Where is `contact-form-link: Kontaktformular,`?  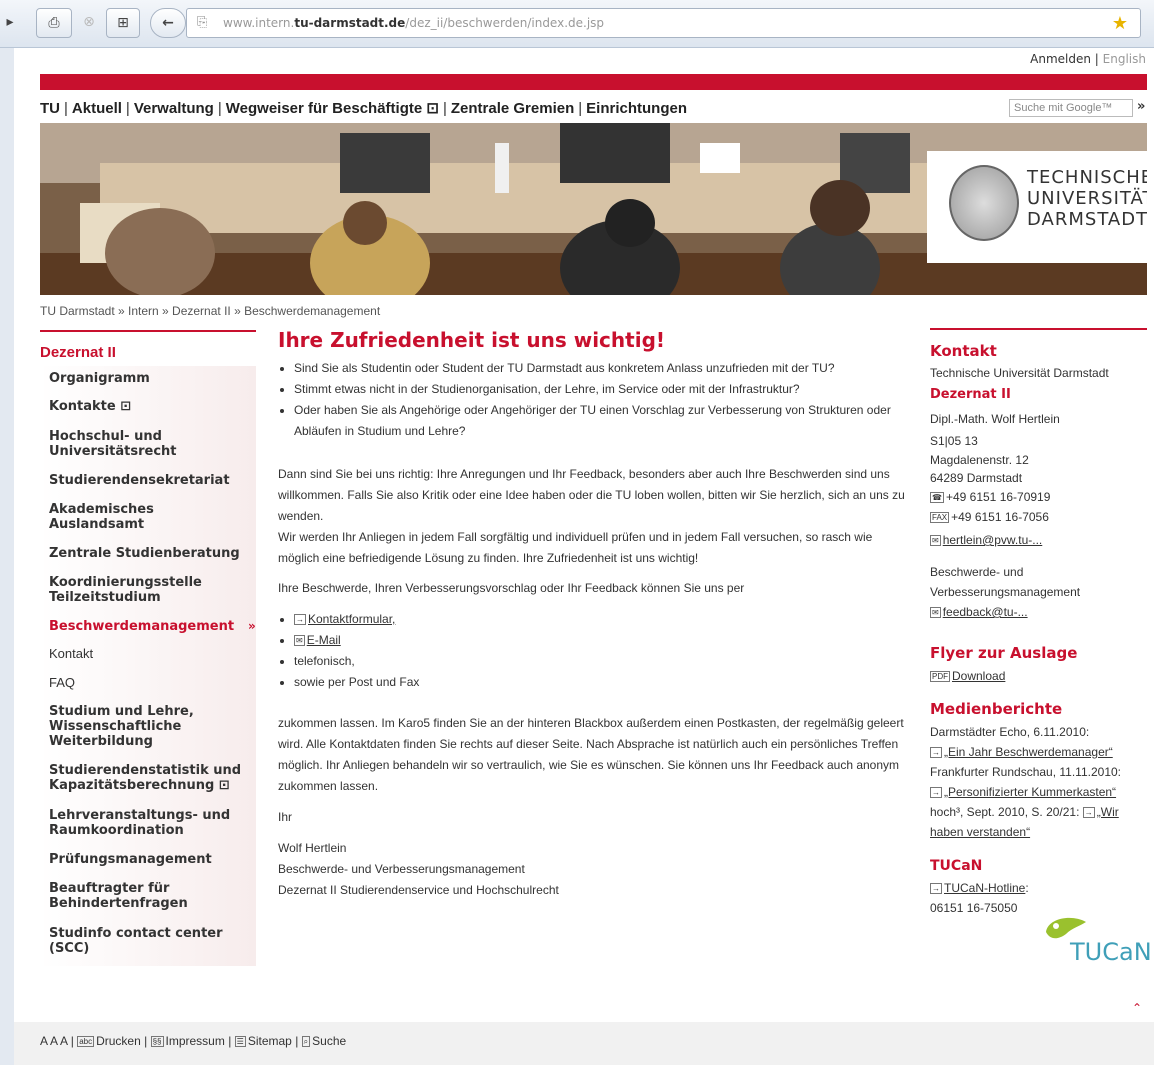 contact-form-link: Kontaktformular, is located at coordinates (351, 619).